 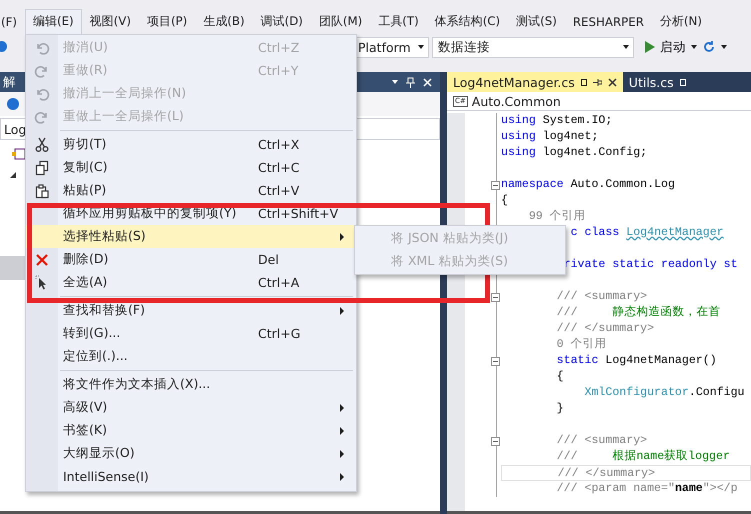 I want to click on panel-title: 解, so click(x=9, y=82).